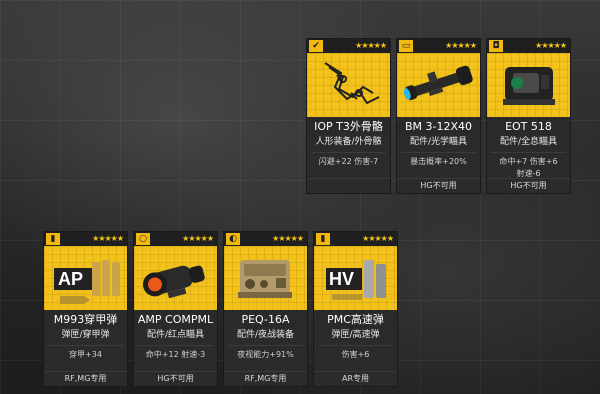 The image size is (600, 394). I want to click on equipment-card-iop: ✔ ★★★★★ IOP T3外骨骼 人形装备/外骨骼 闪避+22 伤害-7, so click(348, 116).